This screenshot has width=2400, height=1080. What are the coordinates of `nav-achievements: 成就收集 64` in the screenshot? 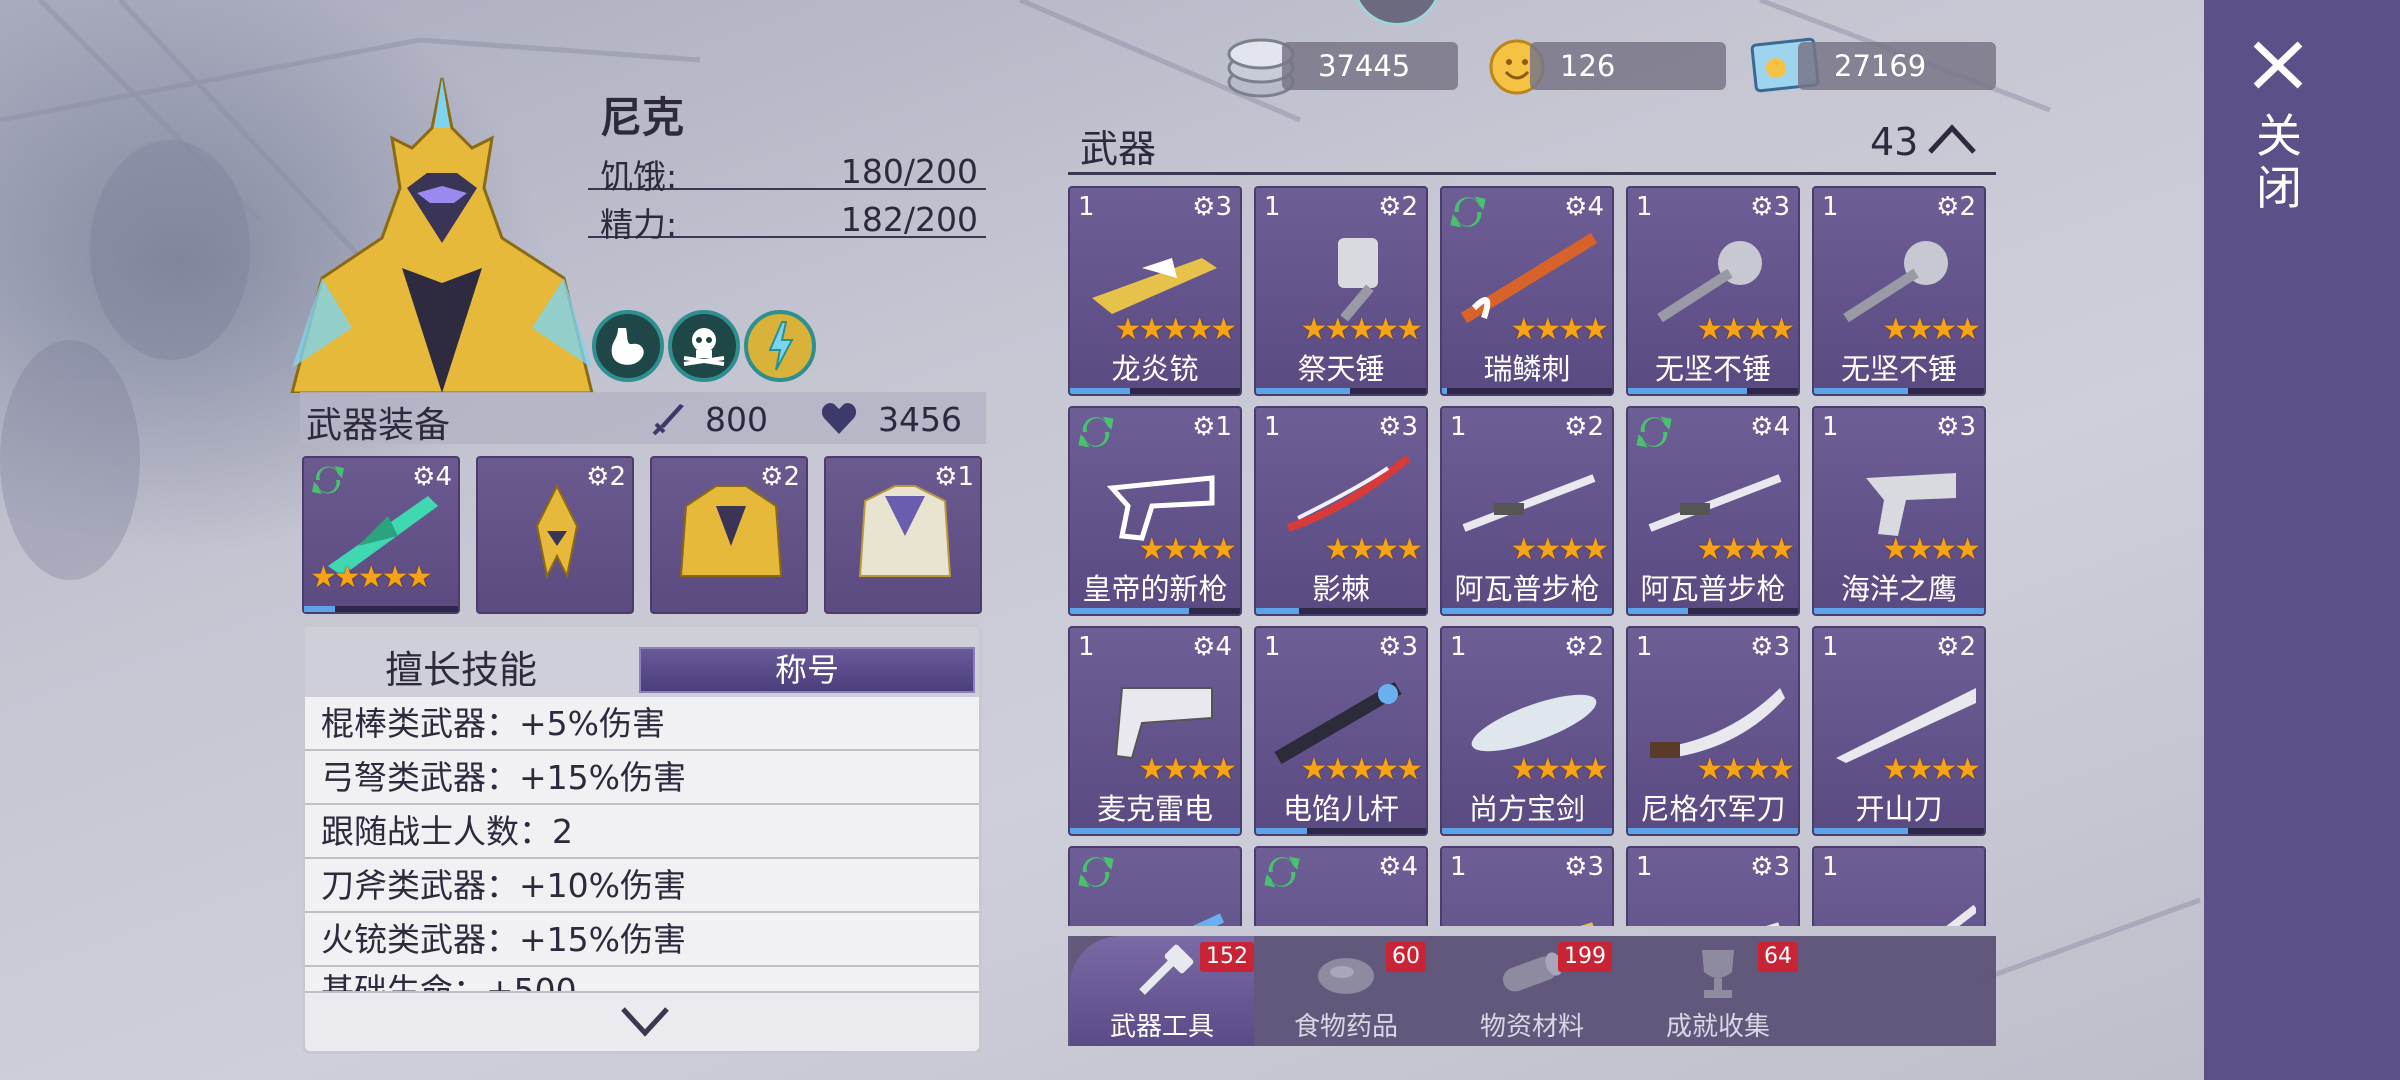 It's located at (1718, 991).